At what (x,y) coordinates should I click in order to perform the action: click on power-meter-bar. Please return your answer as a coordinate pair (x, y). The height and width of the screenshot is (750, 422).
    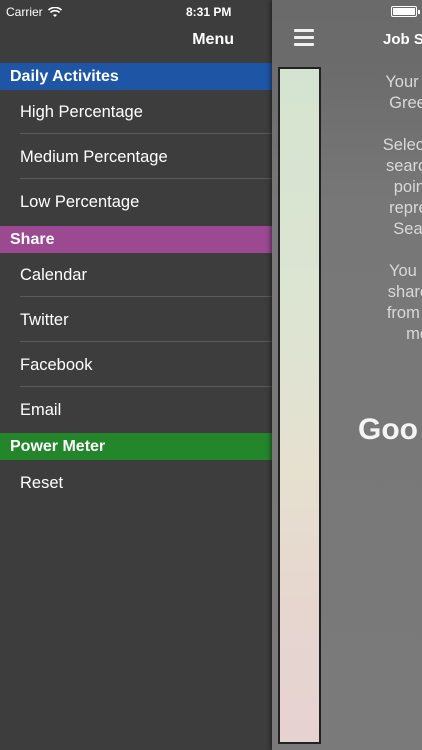
    Looking at the image, I should click on (299, 405).